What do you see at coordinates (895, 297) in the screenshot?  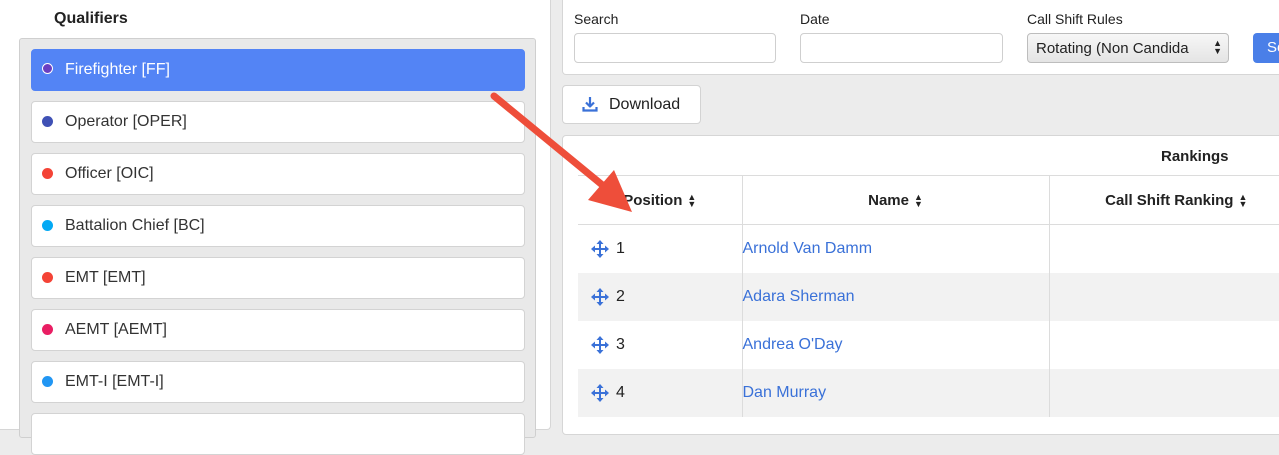 I see `member-name-link: Adara Sherman` at bounding box center [895, 297].